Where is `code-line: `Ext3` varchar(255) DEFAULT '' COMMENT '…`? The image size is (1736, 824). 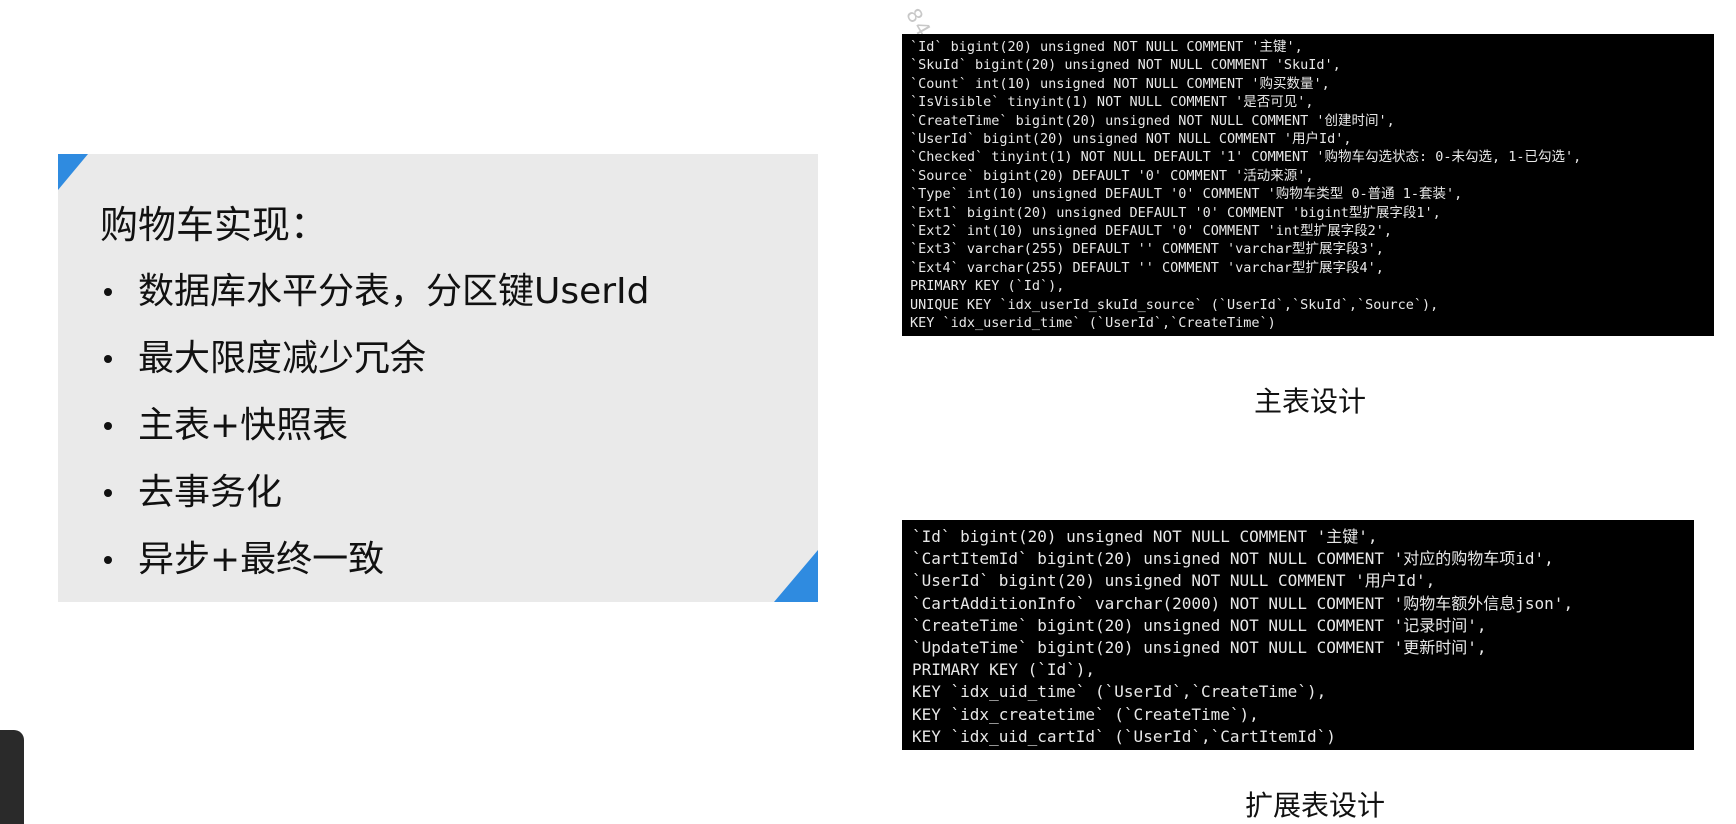 code-line: `Ext3` varchar(255) DEFAULT '' COMMENT '… is located at coordinates (1147, 249).